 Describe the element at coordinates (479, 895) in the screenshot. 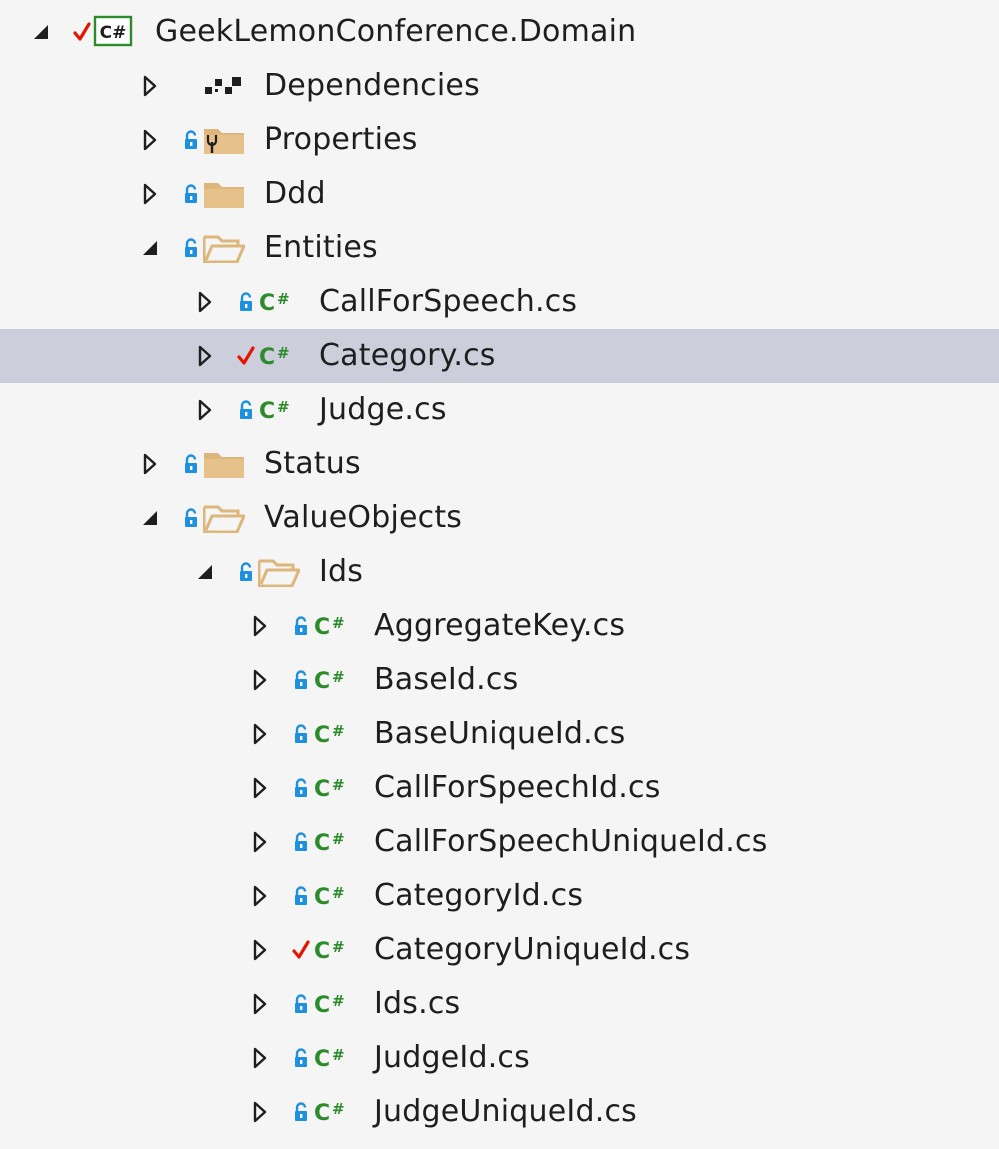

I see `tree-item-label: CategoryId.cs` at that location.